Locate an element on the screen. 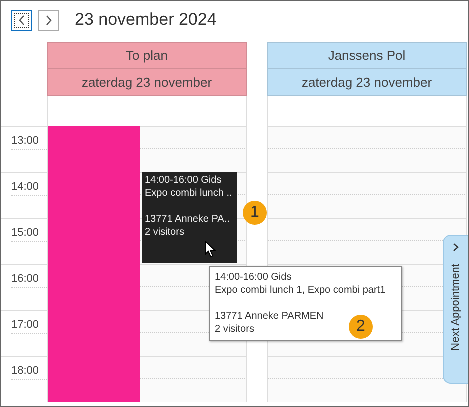 The width and height of the screenshot is (469, 407). time-label: 14:00 is located at coordinates (25, 187).